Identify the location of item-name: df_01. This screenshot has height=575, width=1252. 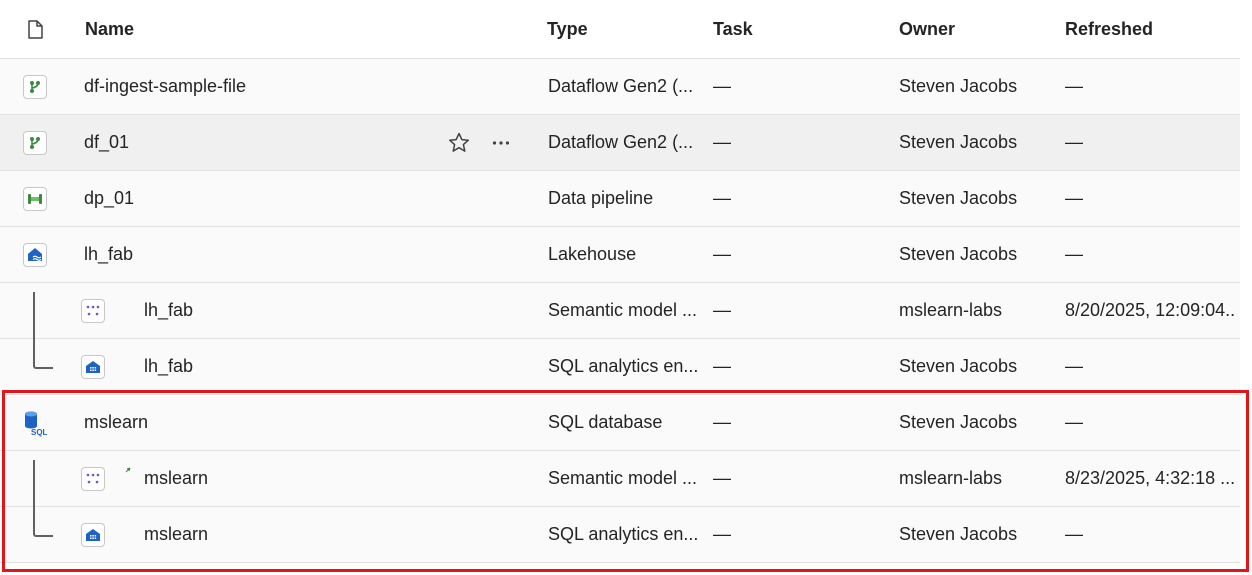
(234, 142).